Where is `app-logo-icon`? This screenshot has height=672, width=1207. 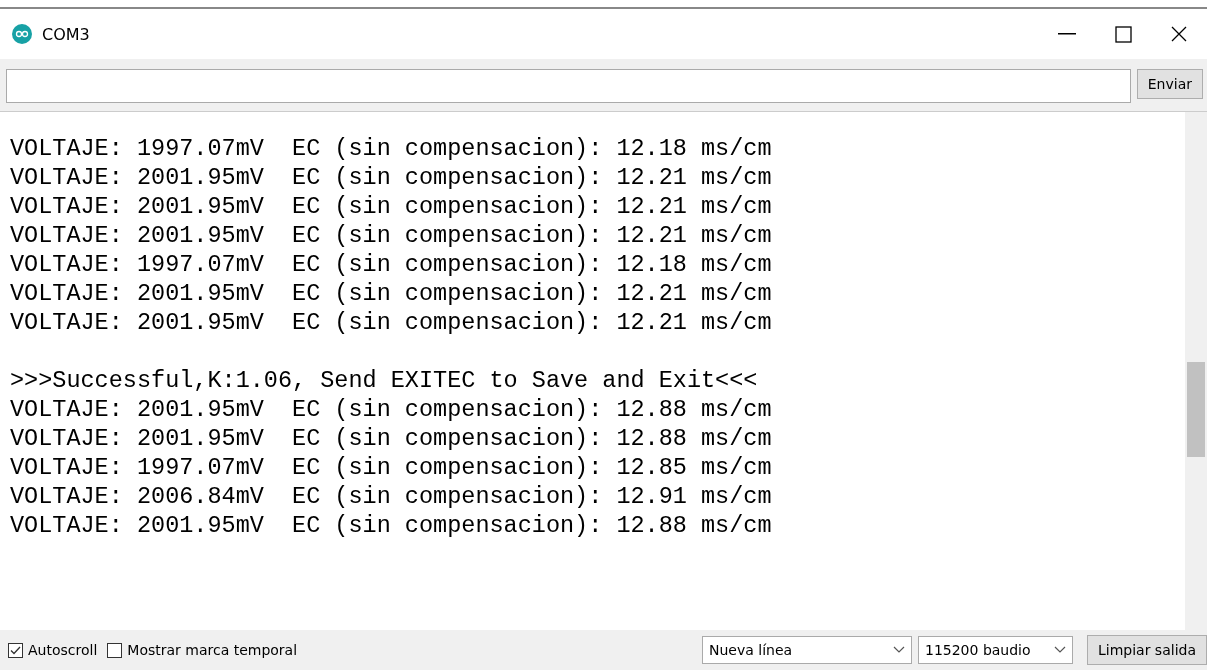
app-logo-icon is located at coordinates (22, 34).